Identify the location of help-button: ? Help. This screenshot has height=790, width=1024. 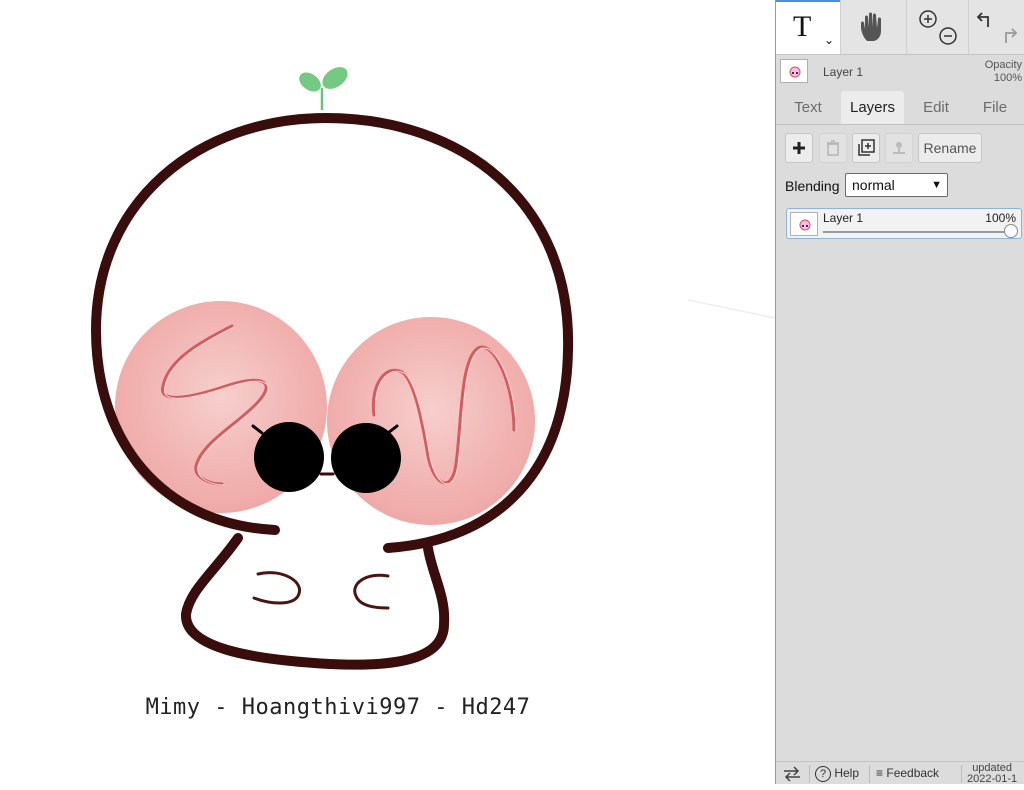
(837, 773).